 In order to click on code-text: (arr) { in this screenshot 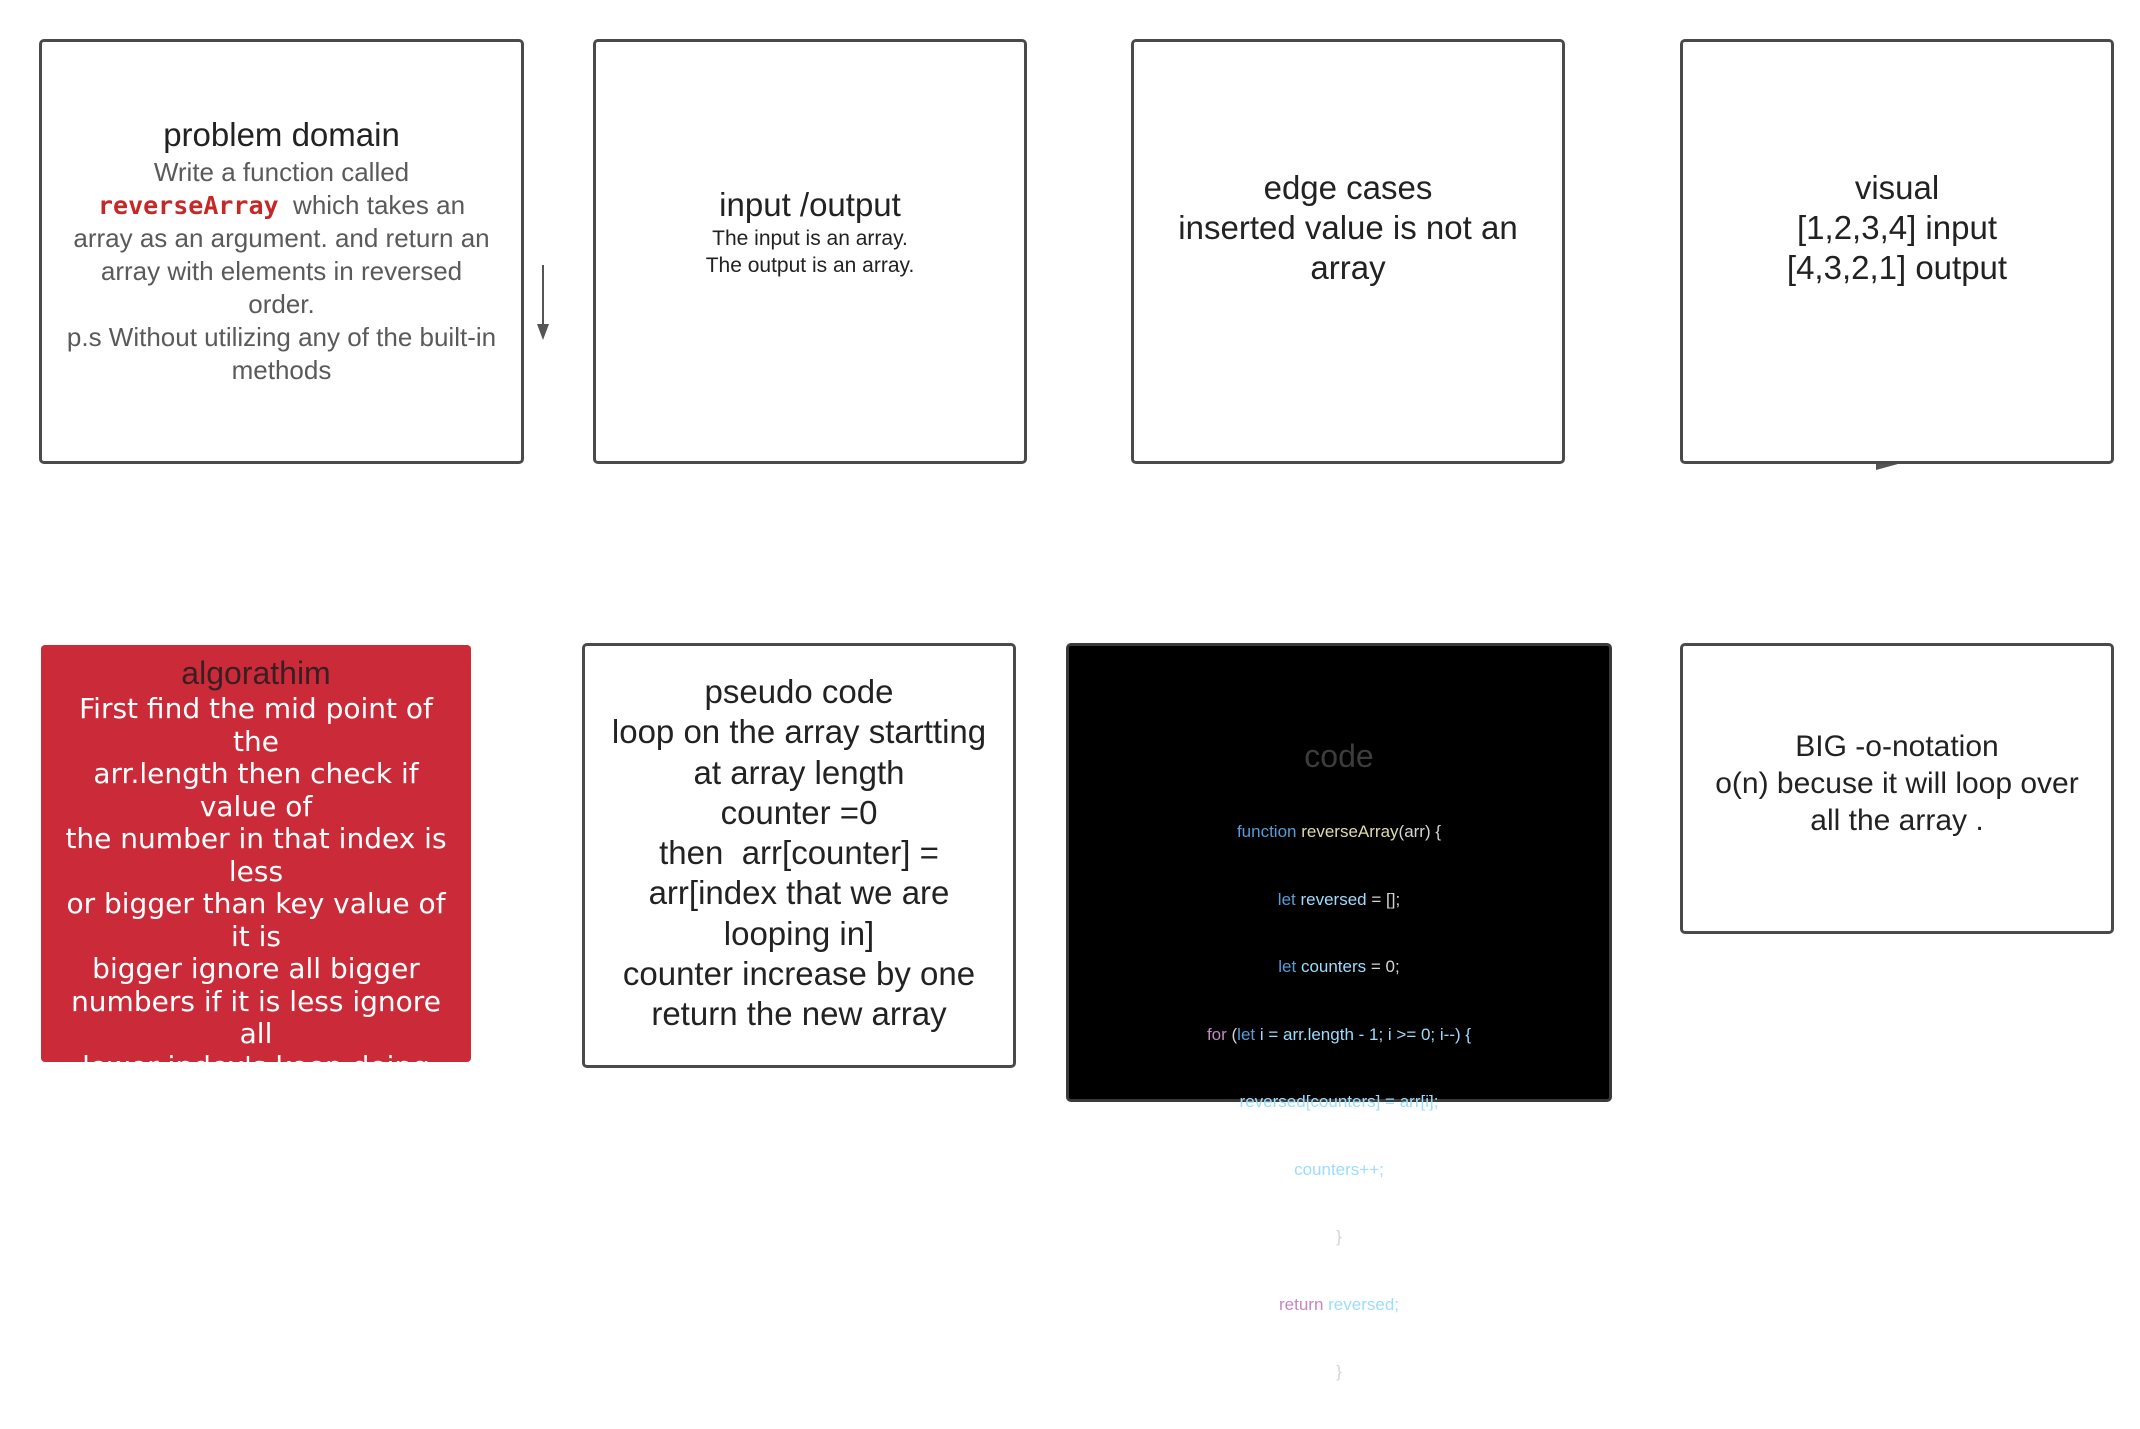, I will do `click(1420, 831)`.